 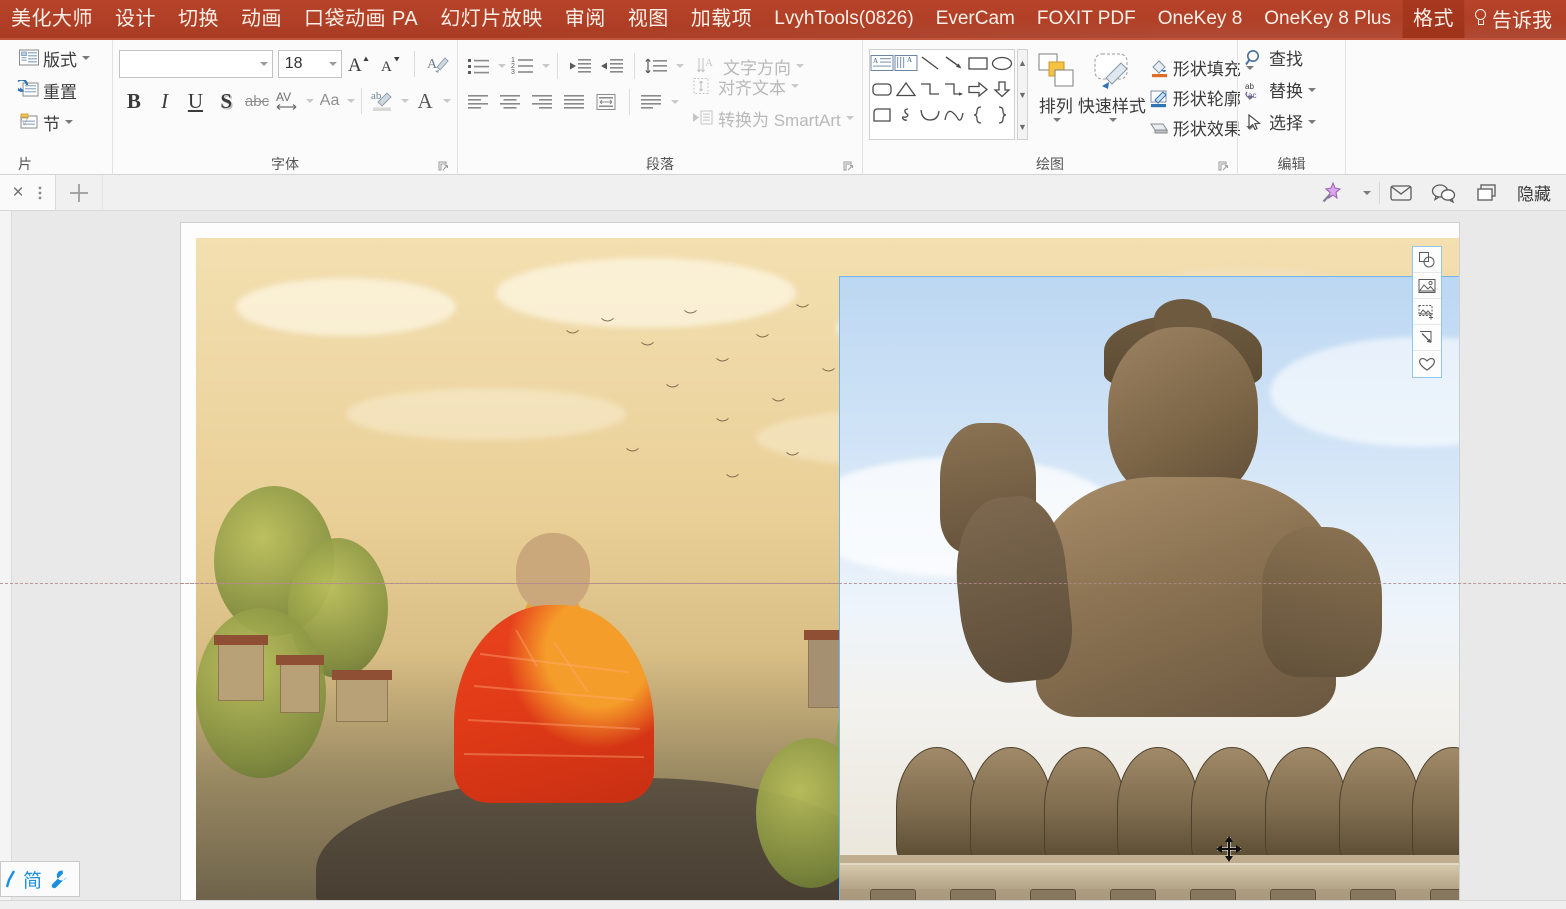 I want to click on shape-curve, so click(x=930, y=115).